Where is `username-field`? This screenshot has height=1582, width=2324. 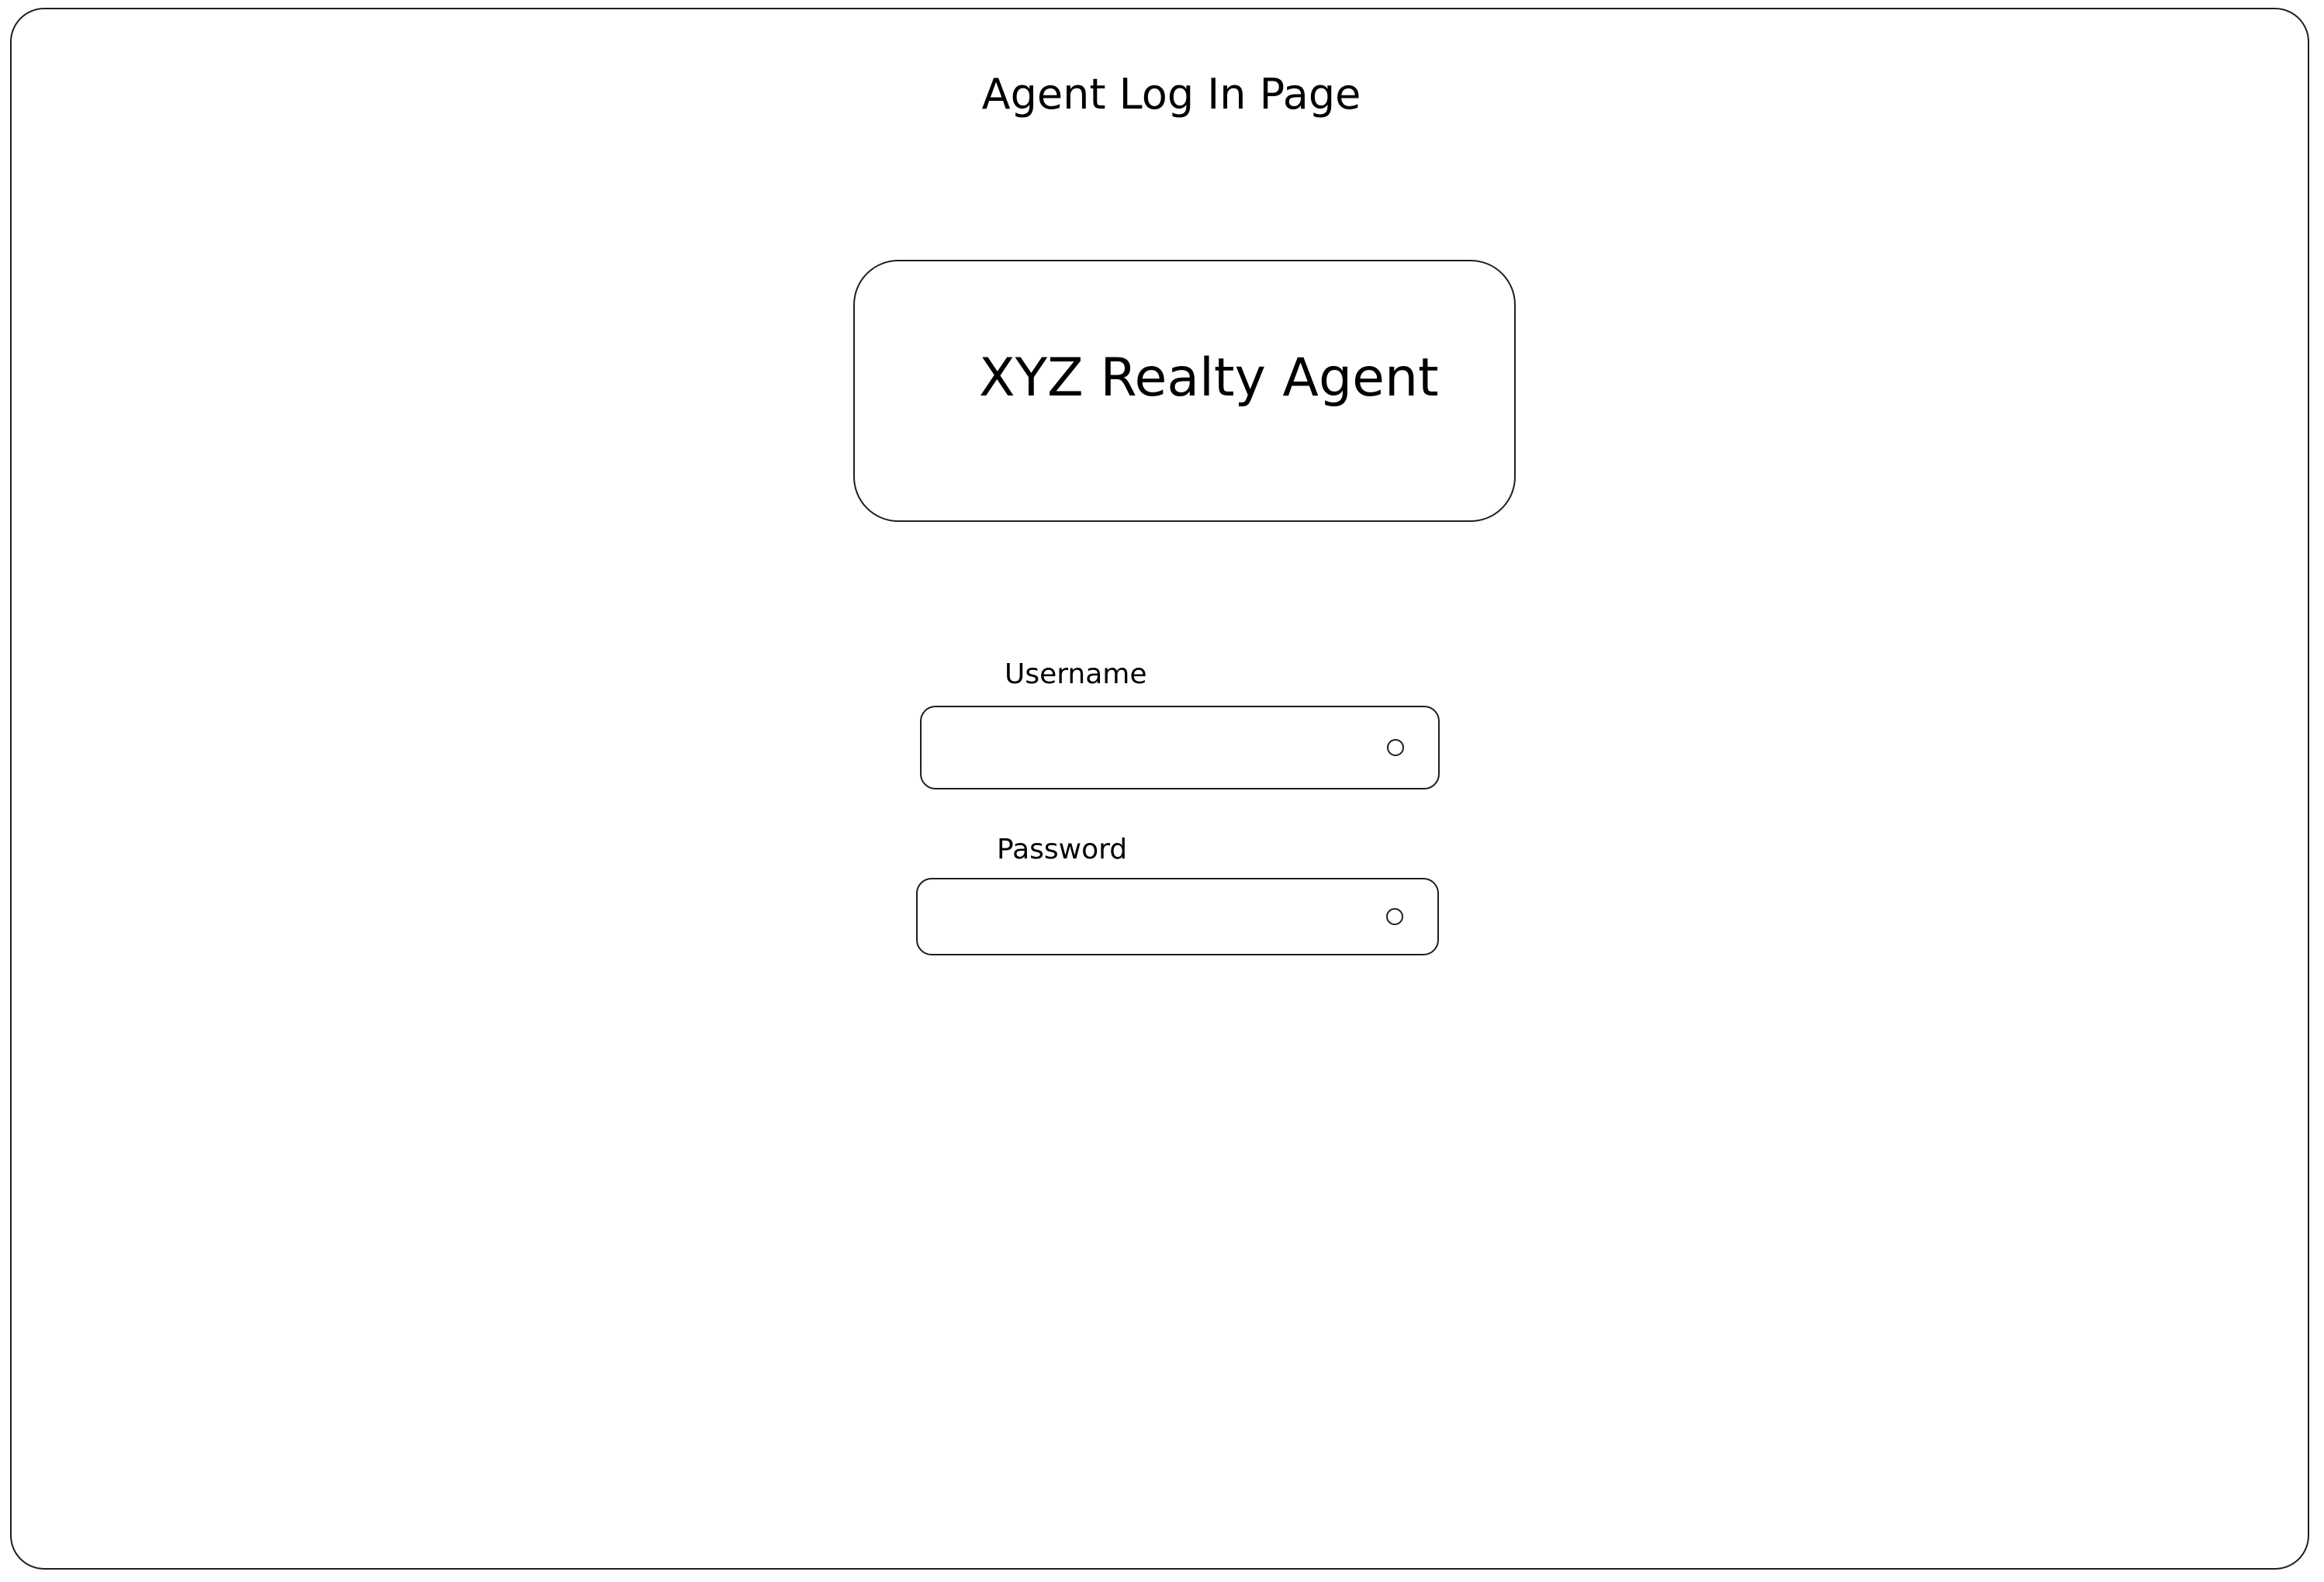 username-field is located at coordinates (1180, 747).